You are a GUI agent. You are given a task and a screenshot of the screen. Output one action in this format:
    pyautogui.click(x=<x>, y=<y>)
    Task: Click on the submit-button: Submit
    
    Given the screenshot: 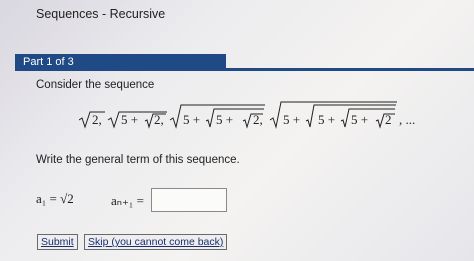 What is the action you would take?
    pyautogui.click(x=57, y=242)
    